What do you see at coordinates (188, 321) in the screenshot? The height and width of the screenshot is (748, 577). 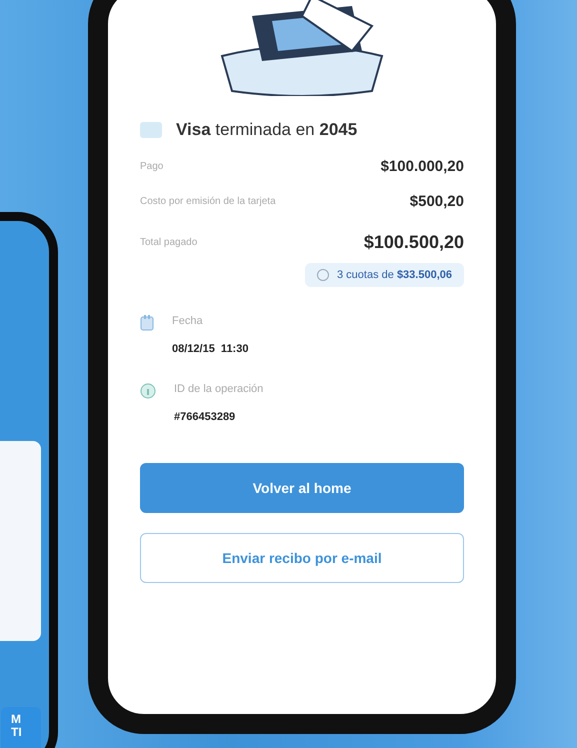 I see `detail-label: Fecha` at bounding box center [188, 321].